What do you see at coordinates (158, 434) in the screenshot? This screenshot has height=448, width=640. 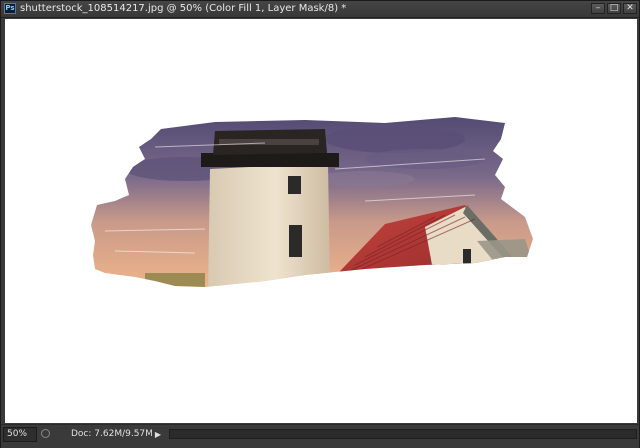 I see `arrow-right-icon: ▶` at bounding box center [158, 434].